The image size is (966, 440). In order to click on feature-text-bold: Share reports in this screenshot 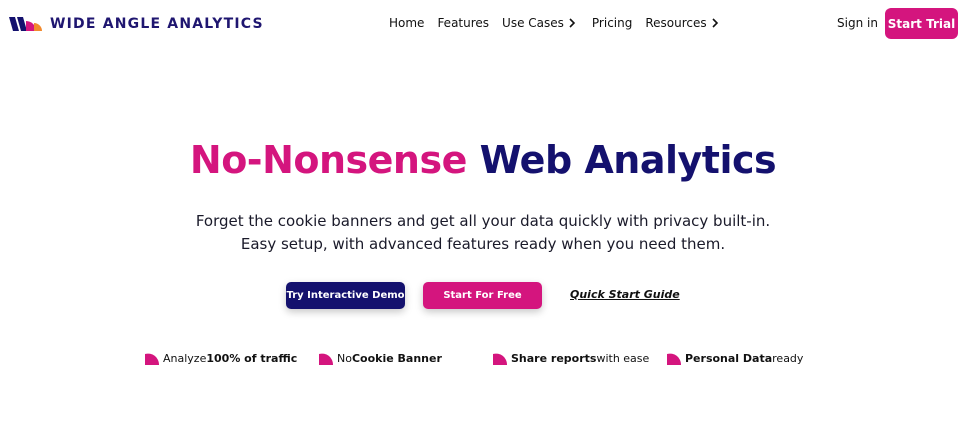, I will do `click(554, 358)`.